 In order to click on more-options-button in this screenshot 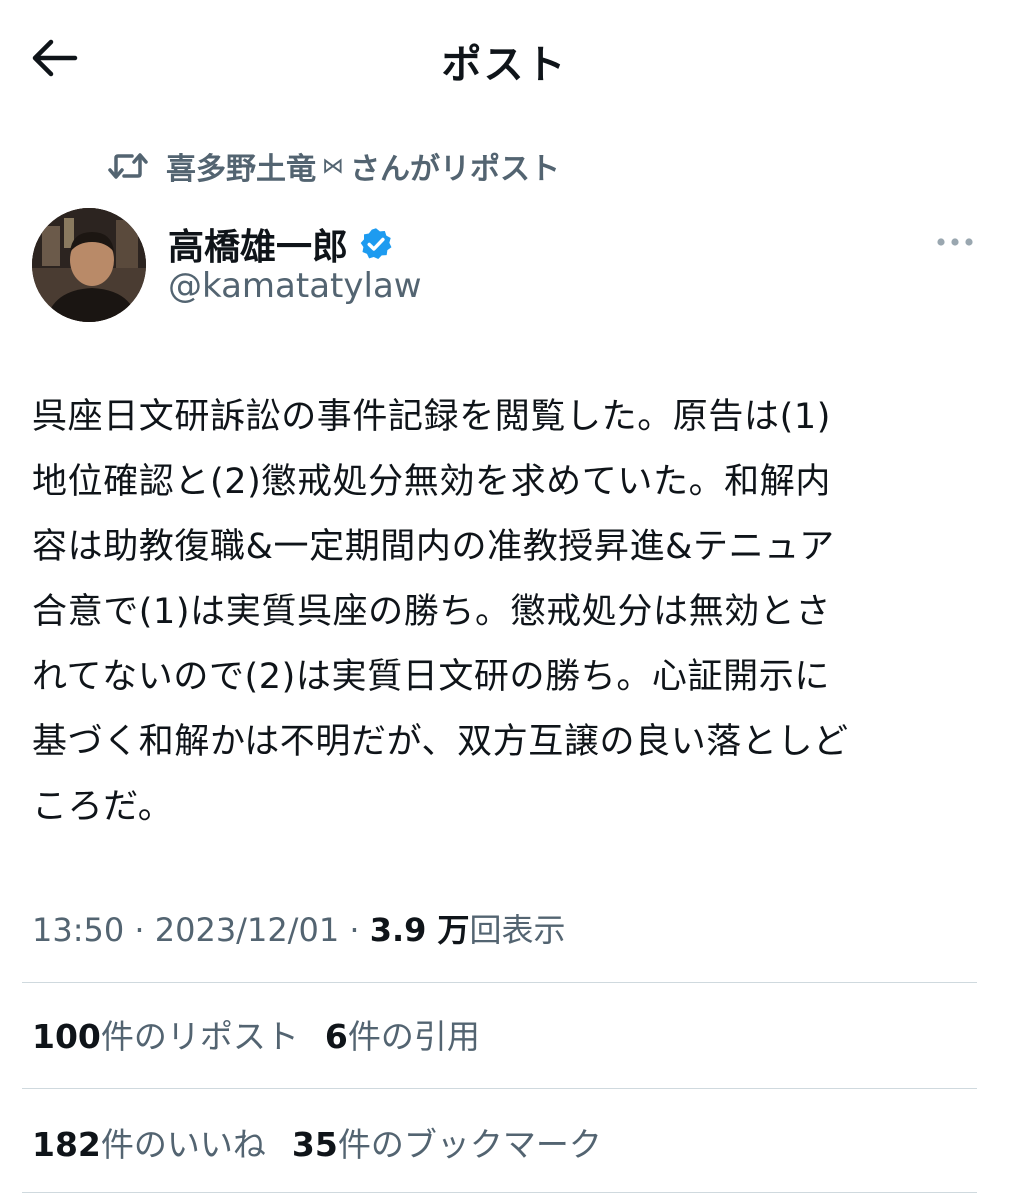, I will do `click(955, 242)`.